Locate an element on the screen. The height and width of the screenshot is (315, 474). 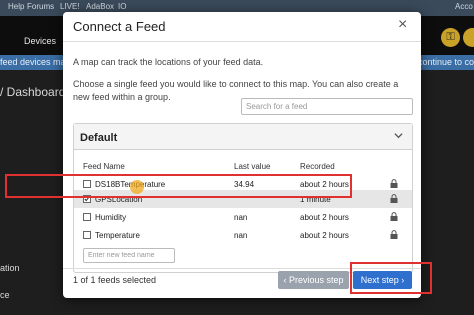
topbar-link-live: LIVE! is located at coordinates (70, 6).